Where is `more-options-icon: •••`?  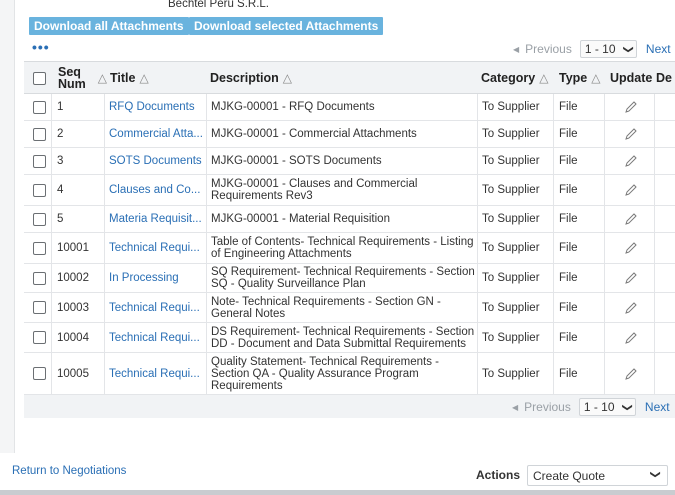 more-options-icon: ••• is located at coordinates (41, 47).